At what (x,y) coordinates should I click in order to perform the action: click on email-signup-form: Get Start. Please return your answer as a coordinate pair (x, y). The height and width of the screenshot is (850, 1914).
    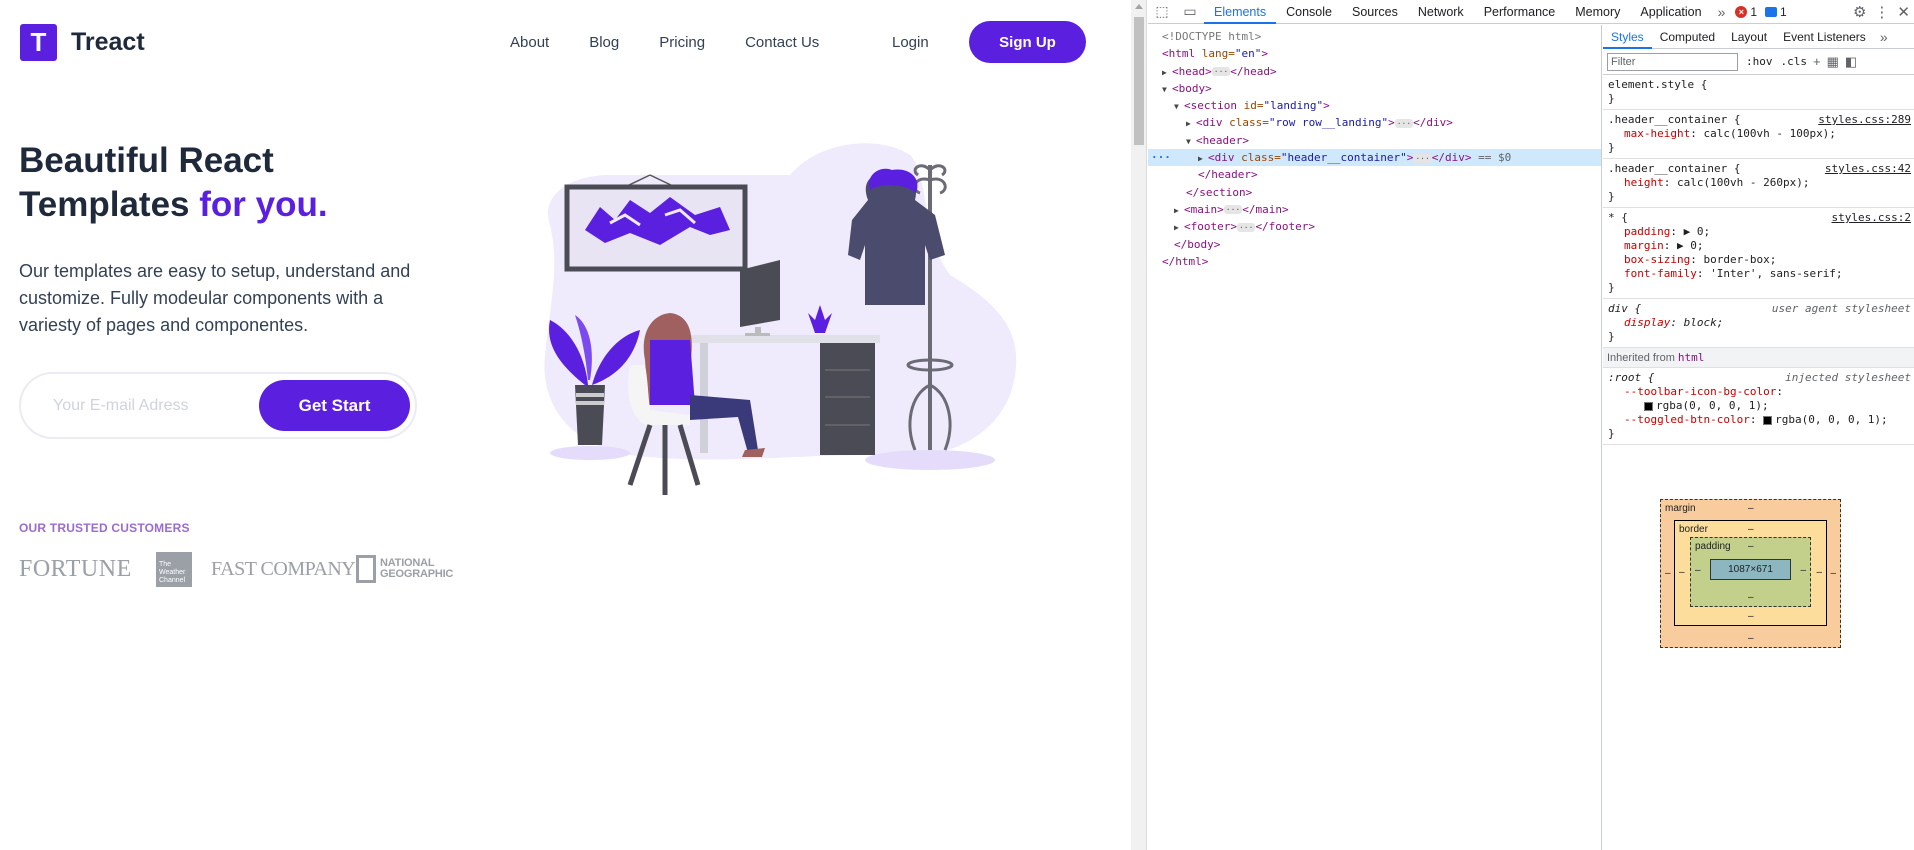
    Looking at the image, I should click on (218, 405).